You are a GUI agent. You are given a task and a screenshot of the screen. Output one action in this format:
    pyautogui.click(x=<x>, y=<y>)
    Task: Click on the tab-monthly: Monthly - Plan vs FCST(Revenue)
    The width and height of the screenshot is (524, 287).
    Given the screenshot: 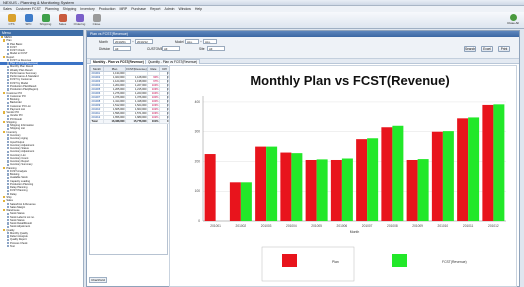 What is the action you would take?
    pyautogui.click(x=118, y=61)
    